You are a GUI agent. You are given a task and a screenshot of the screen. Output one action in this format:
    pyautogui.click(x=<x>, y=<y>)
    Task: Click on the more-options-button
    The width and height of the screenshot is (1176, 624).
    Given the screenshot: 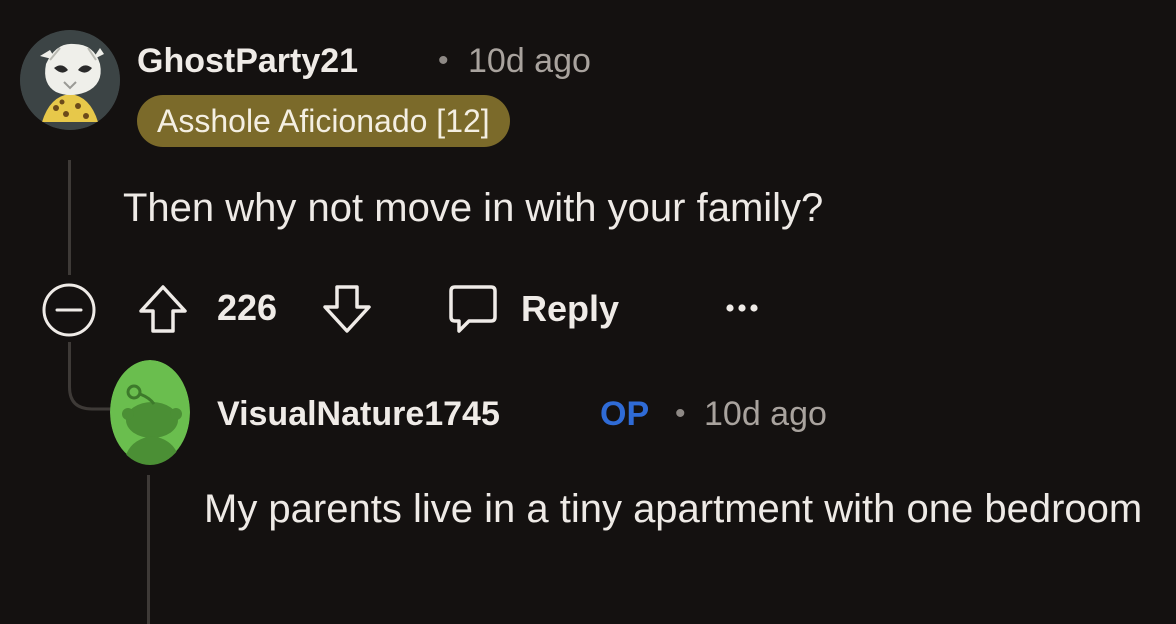 What is the action you would take?
    pyautogui.click(x=742, y=308)
    